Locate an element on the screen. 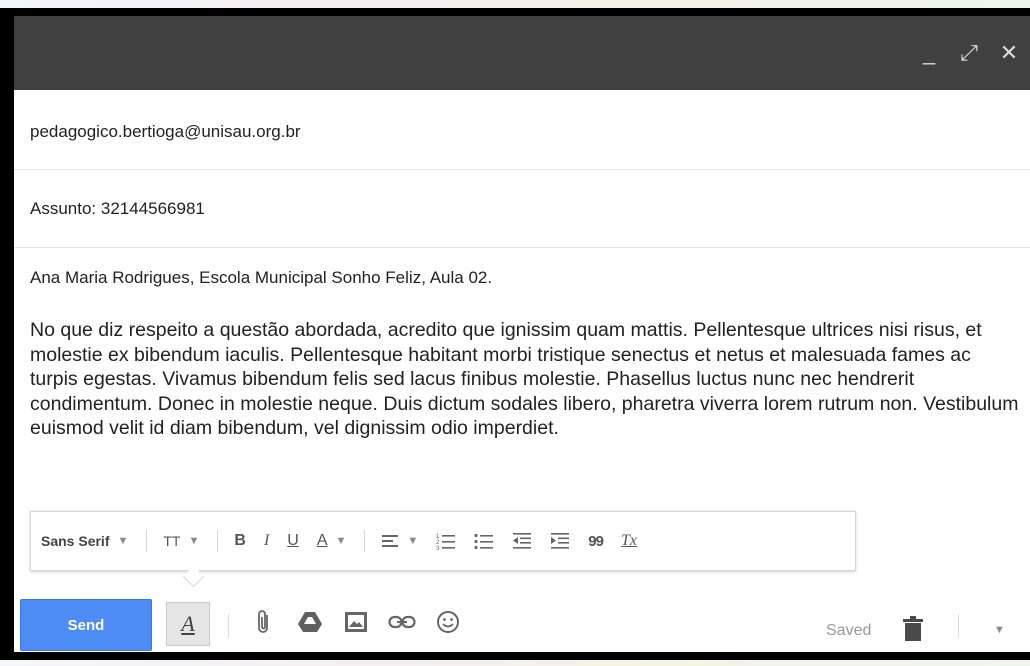 The image size is (1030, 666). compose-actions-bar: Send A Saved ▼ is located at coordinates (522, 619).